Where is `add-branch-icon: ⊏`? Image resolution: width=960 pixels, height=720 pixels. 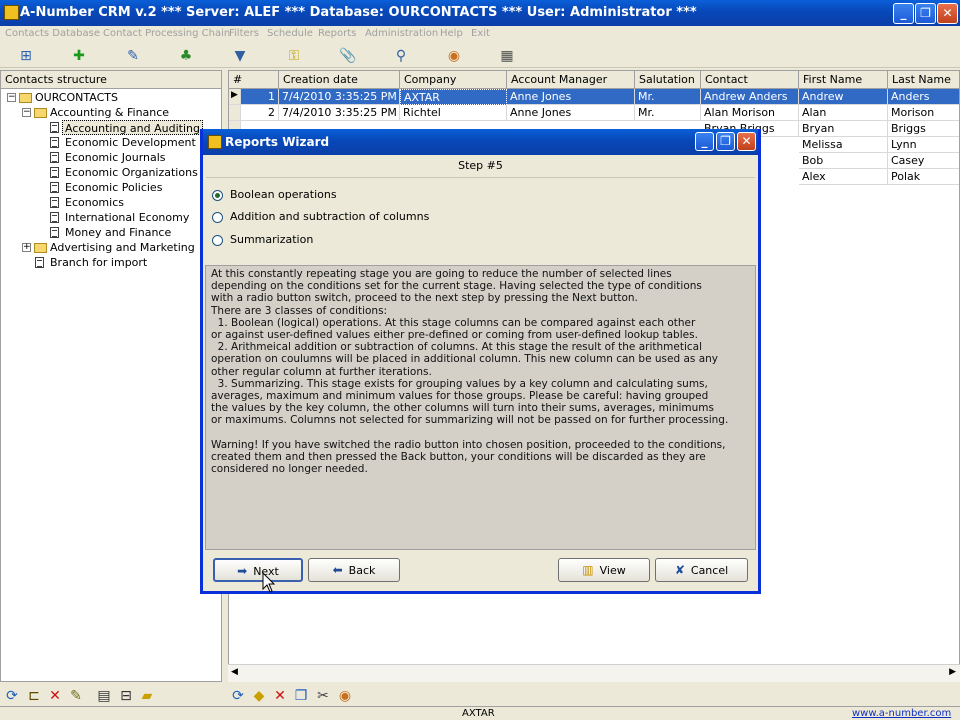
add-branch-icon: ⊏ is located at coordinates (34, 696).